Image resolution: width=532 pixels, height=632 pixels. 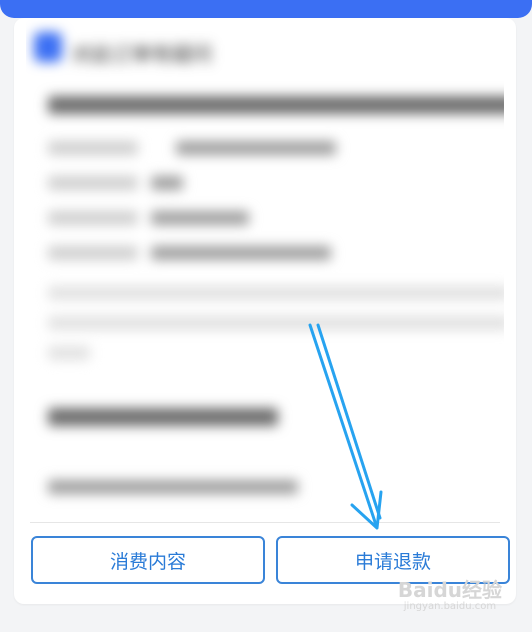 What do you see at coordinates (266, 9) in the screenshot?
I see `top-header-bar` at bounding box center [266, 9].